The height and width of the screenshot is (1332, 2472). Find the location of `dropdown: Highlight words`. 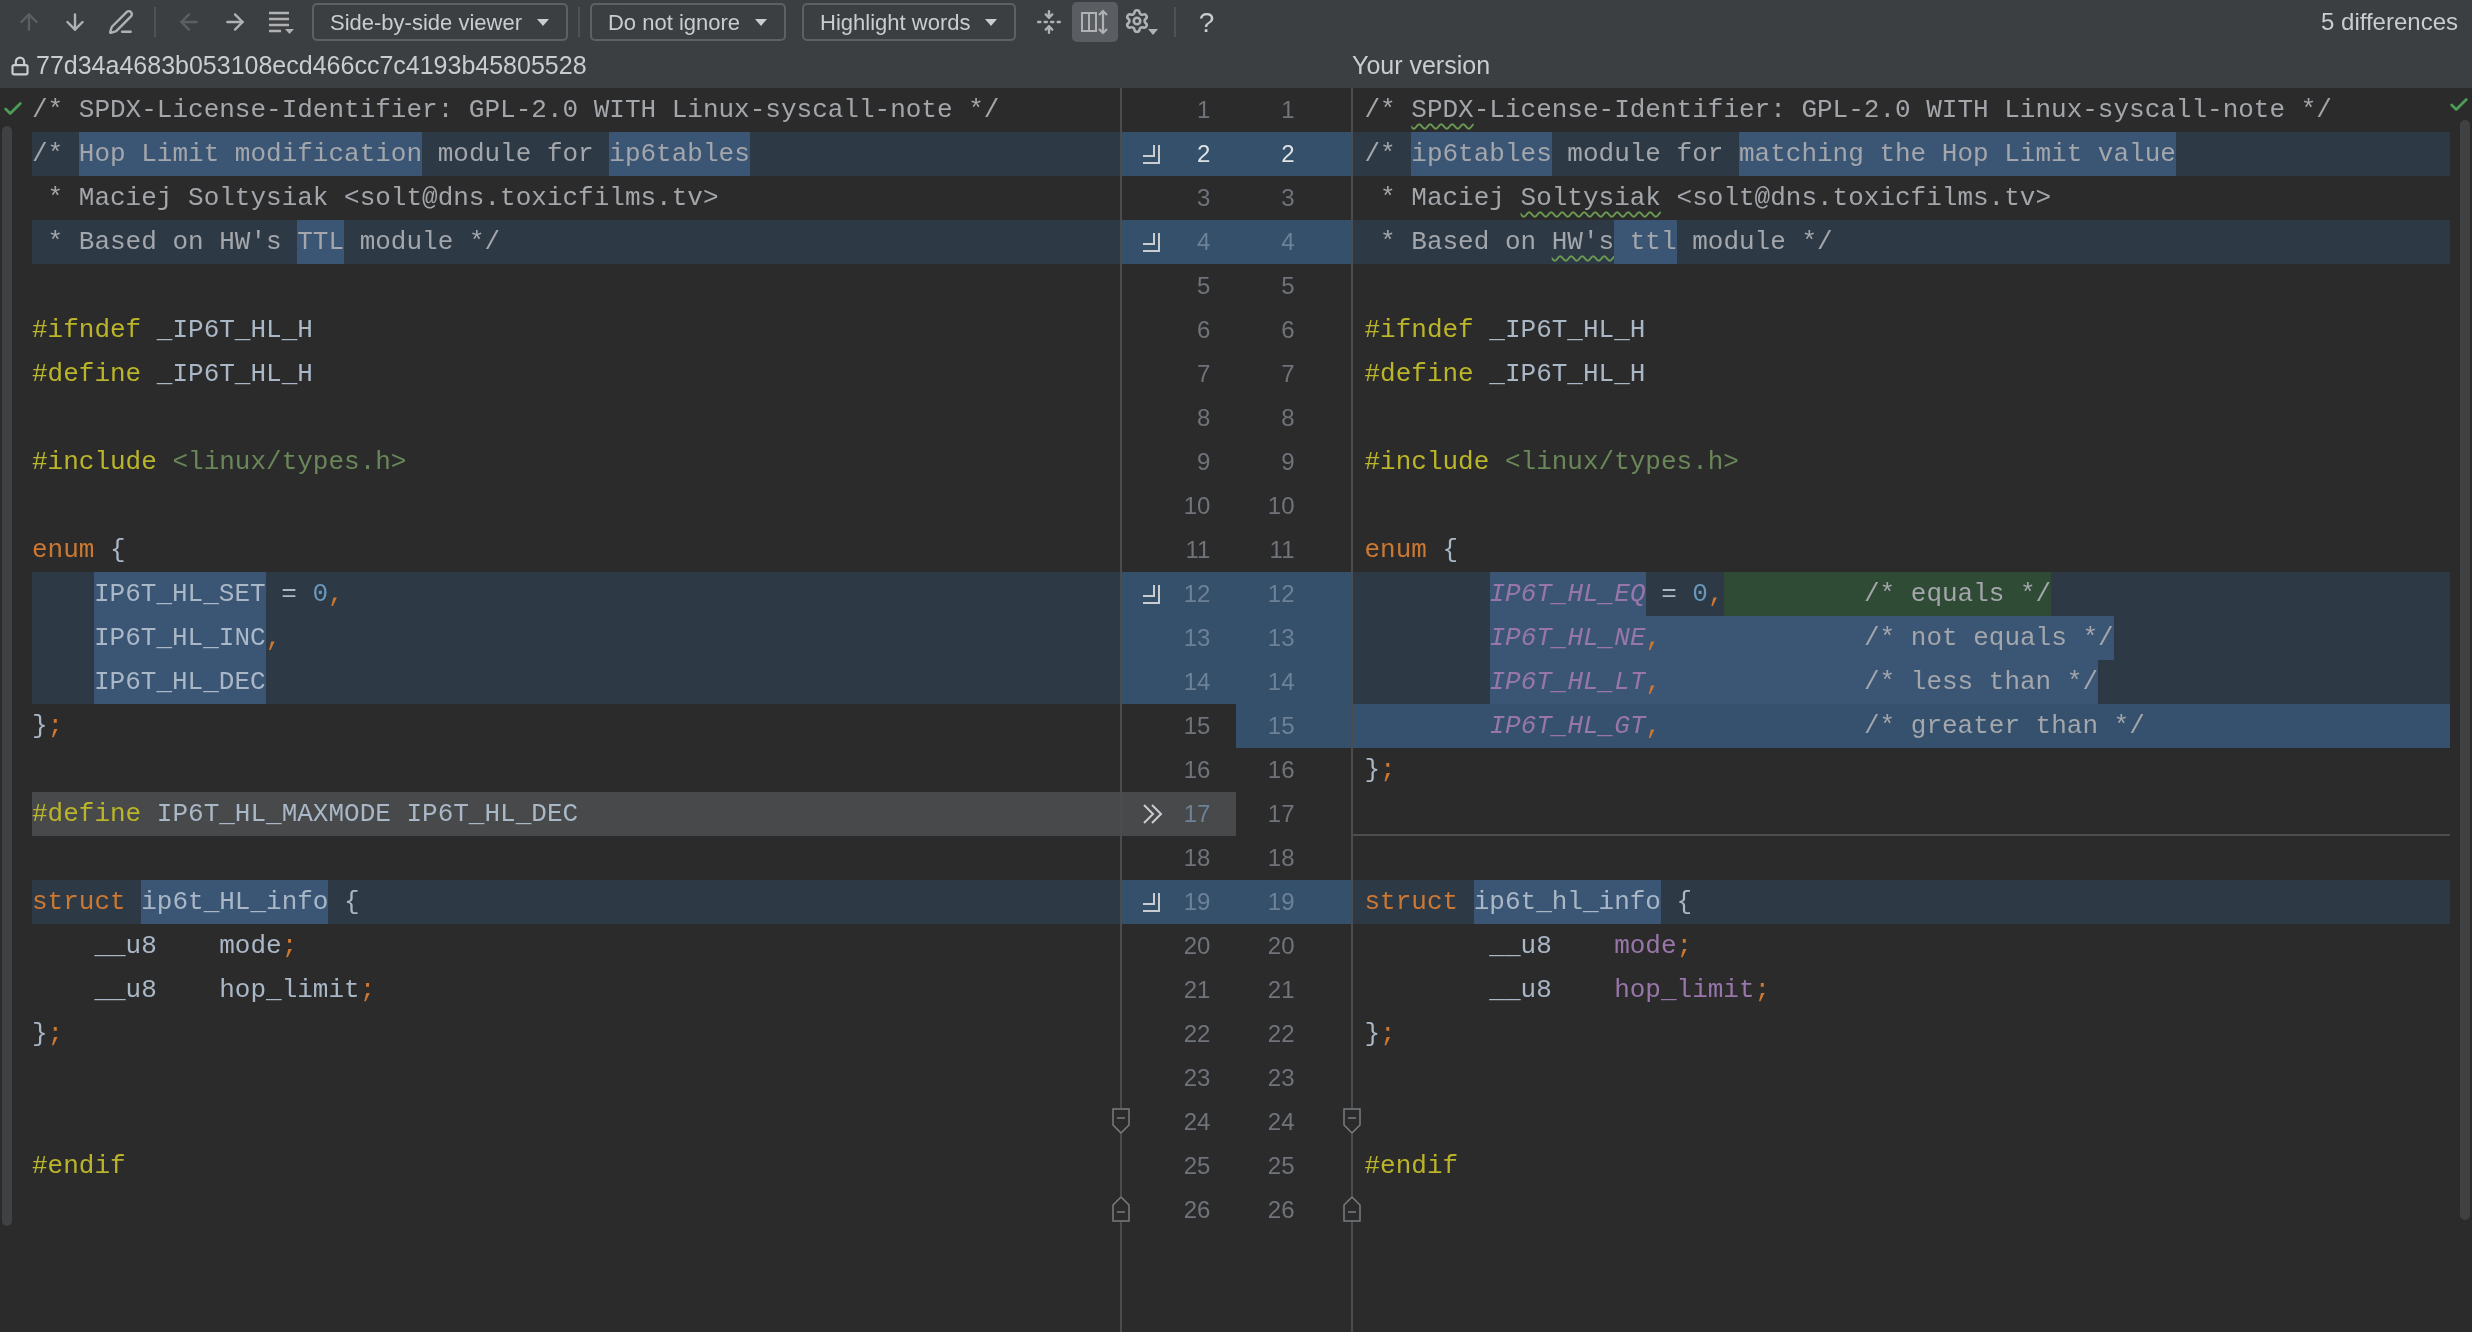

dropdown: Highlight words is located at coordinates (909, 22).